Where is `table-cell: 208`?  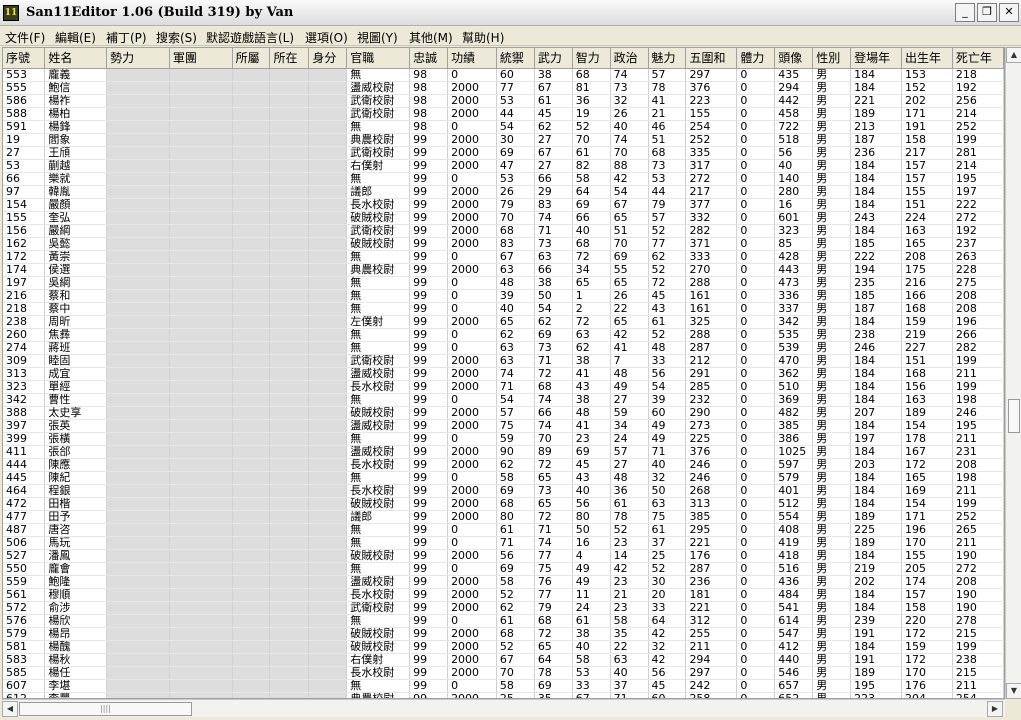
table-cell: 208 is located at coordinates (978, 582).